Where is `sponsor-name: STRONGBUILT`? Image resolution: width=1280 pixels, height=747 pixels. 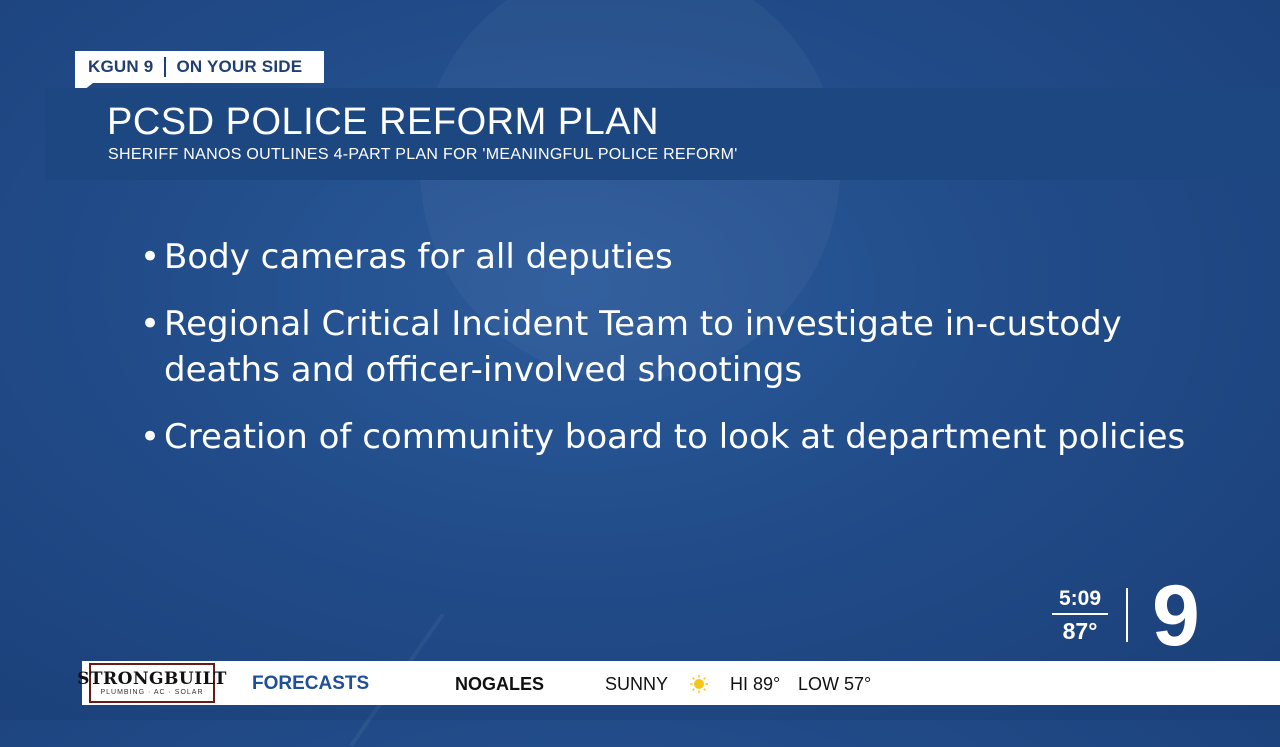
sponsor-name: STRONGBUILT is located at coordinates (152, 679).